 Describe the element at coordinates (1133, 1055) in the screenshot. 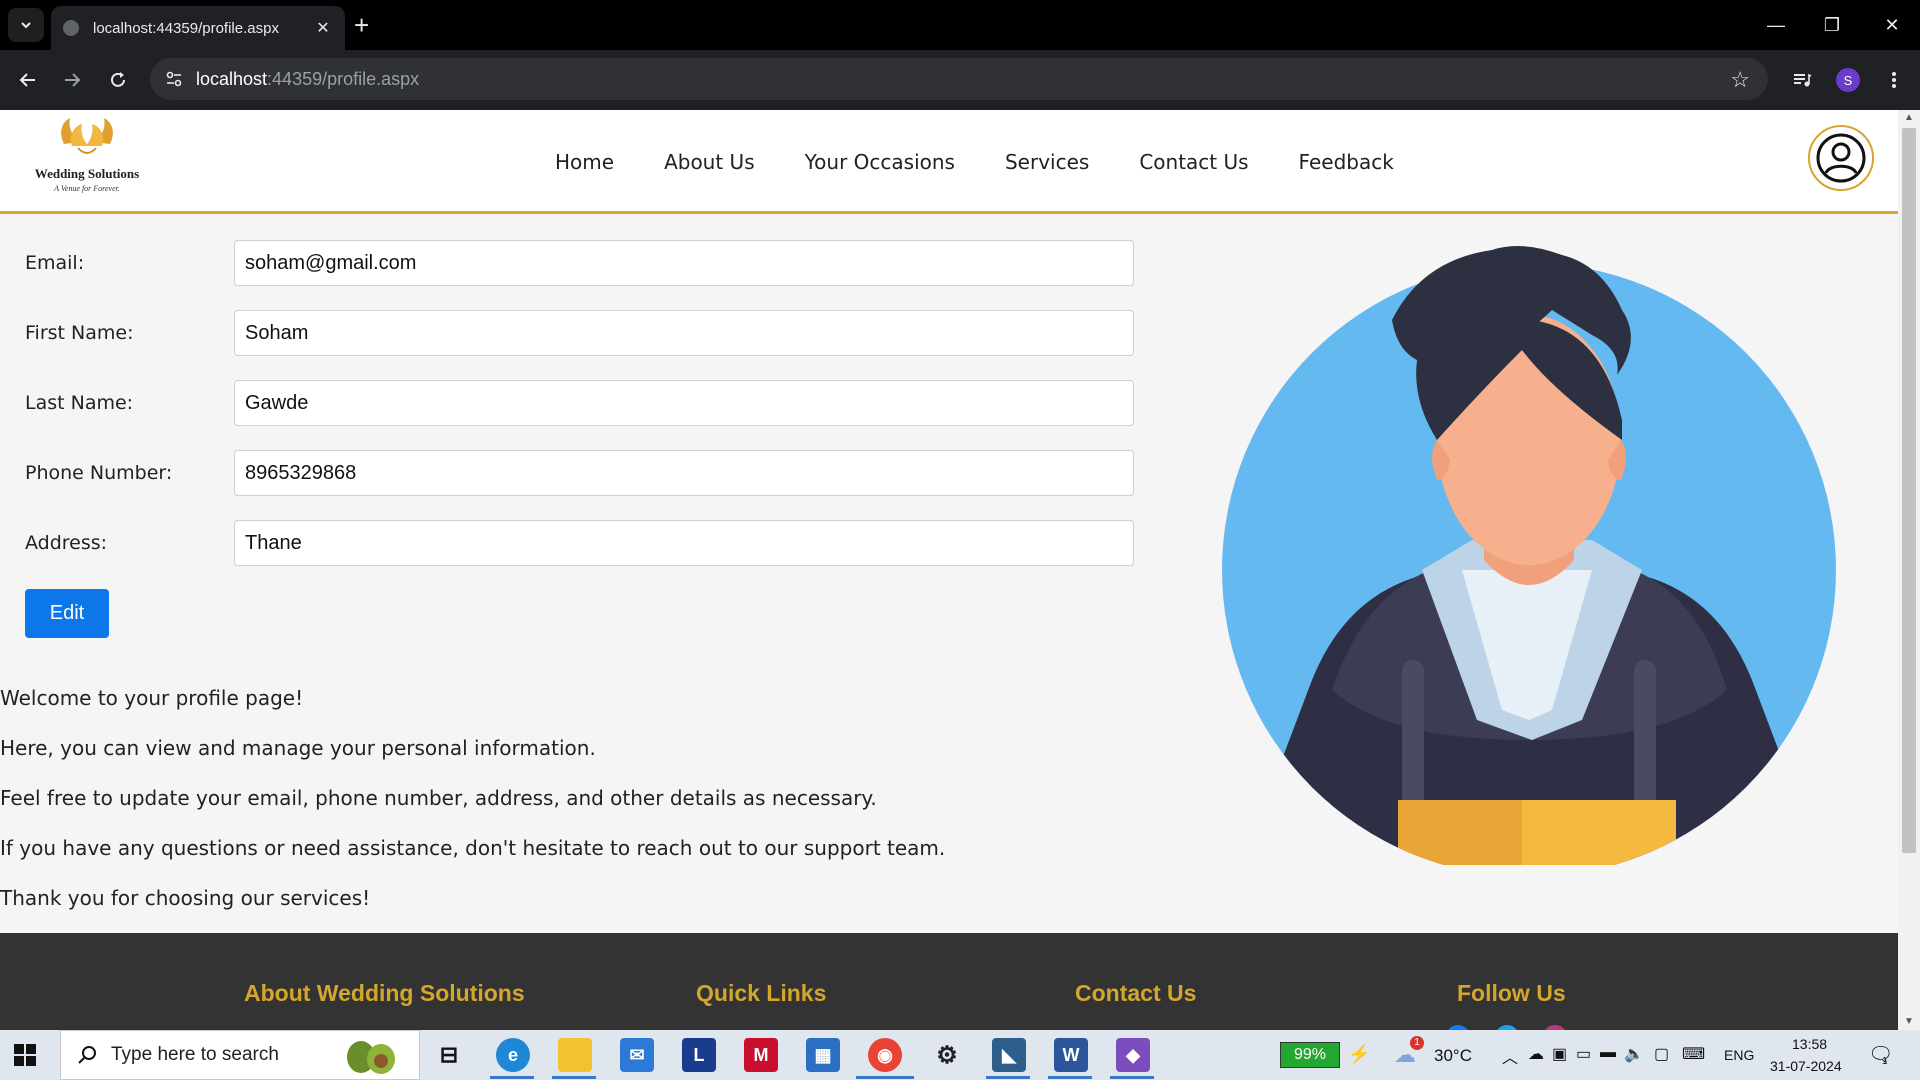

I see `visual-studio-icon: ◆` at that location.